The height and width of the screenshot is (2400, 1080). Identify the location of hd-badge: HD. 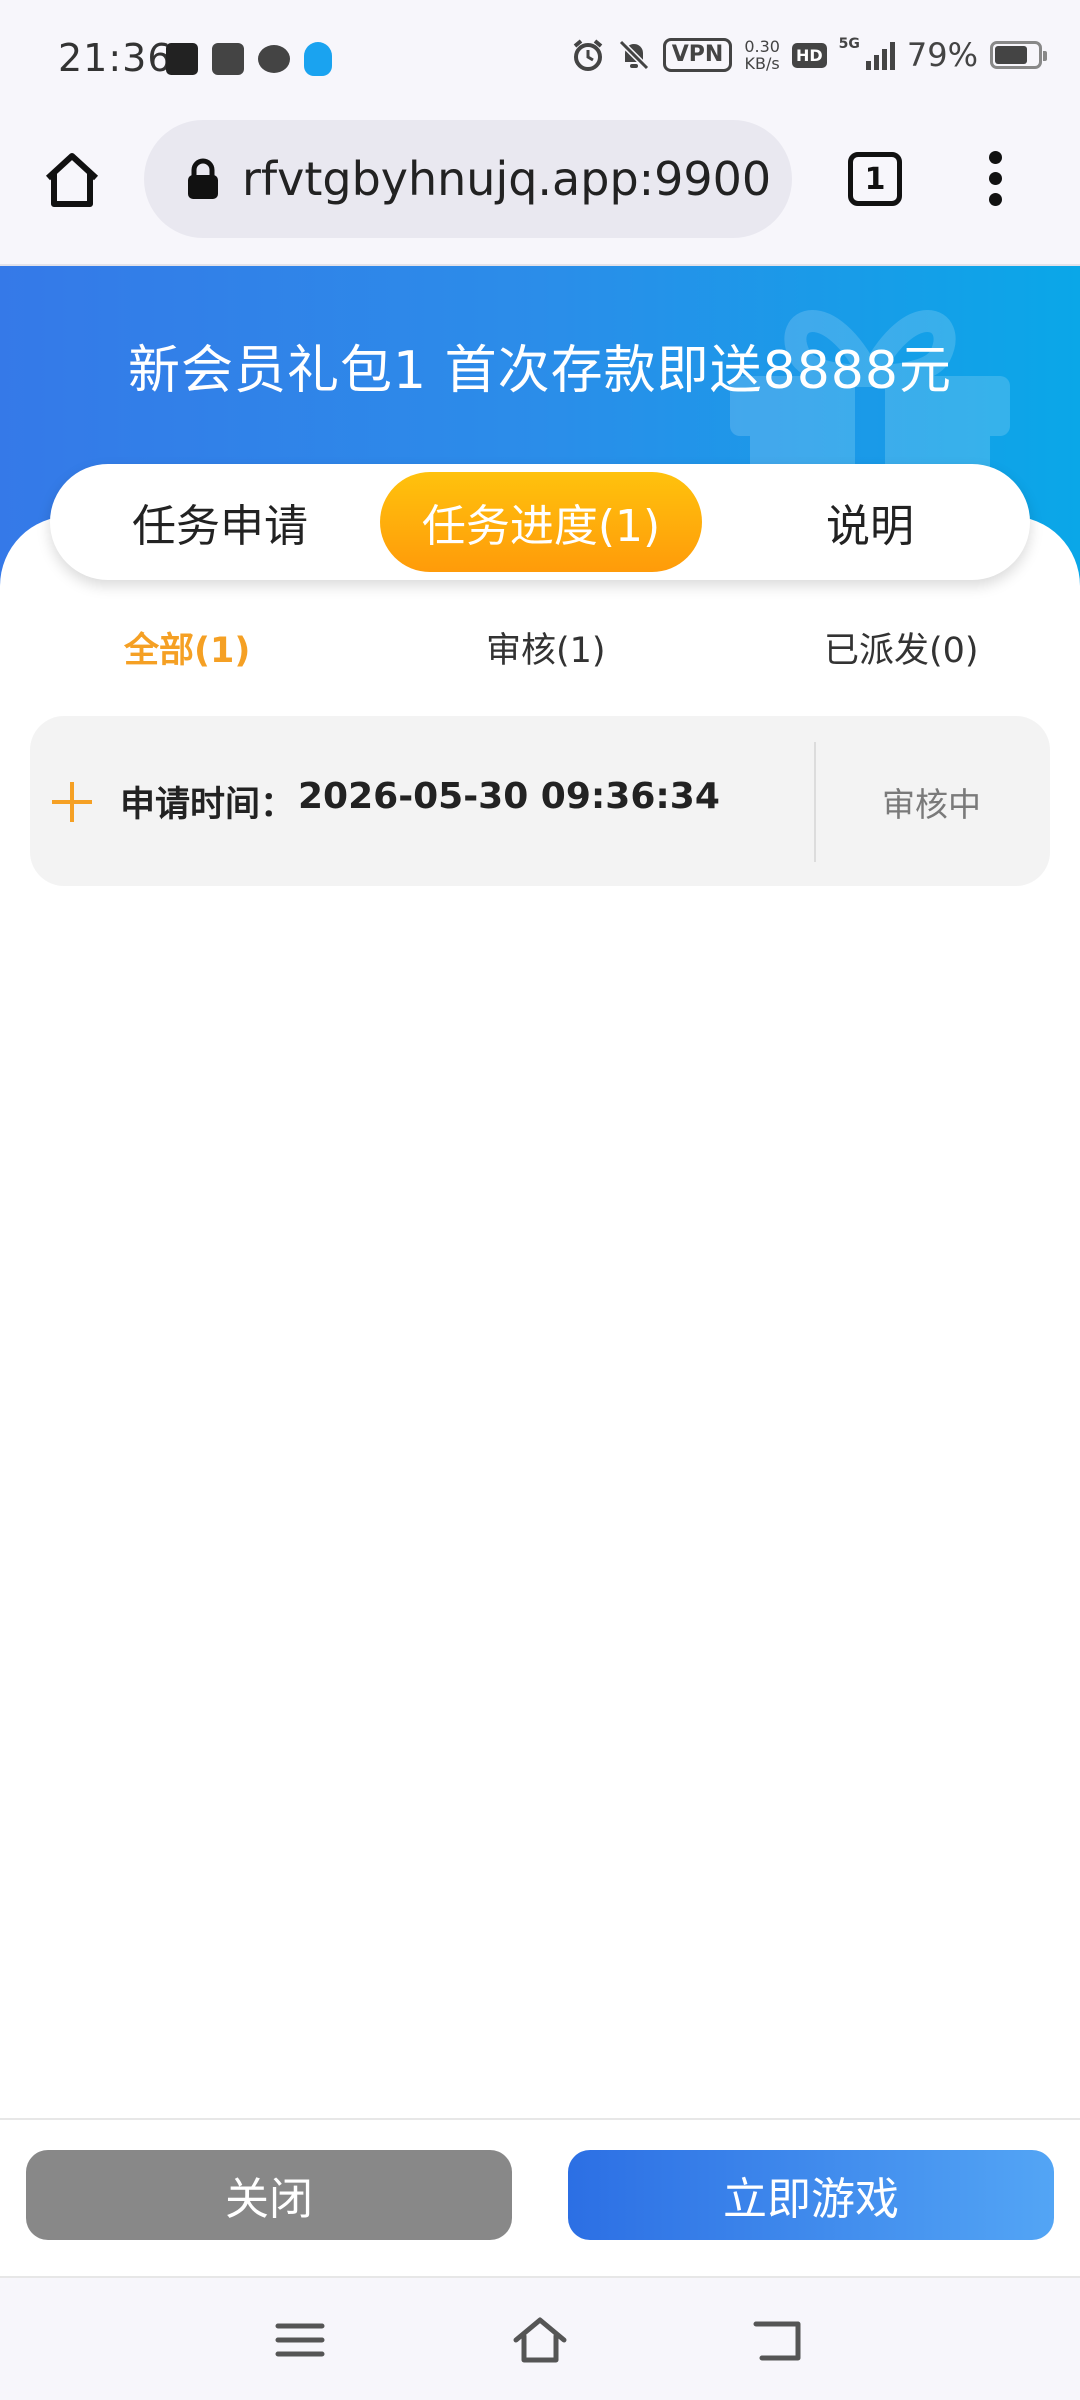
(809, 55).